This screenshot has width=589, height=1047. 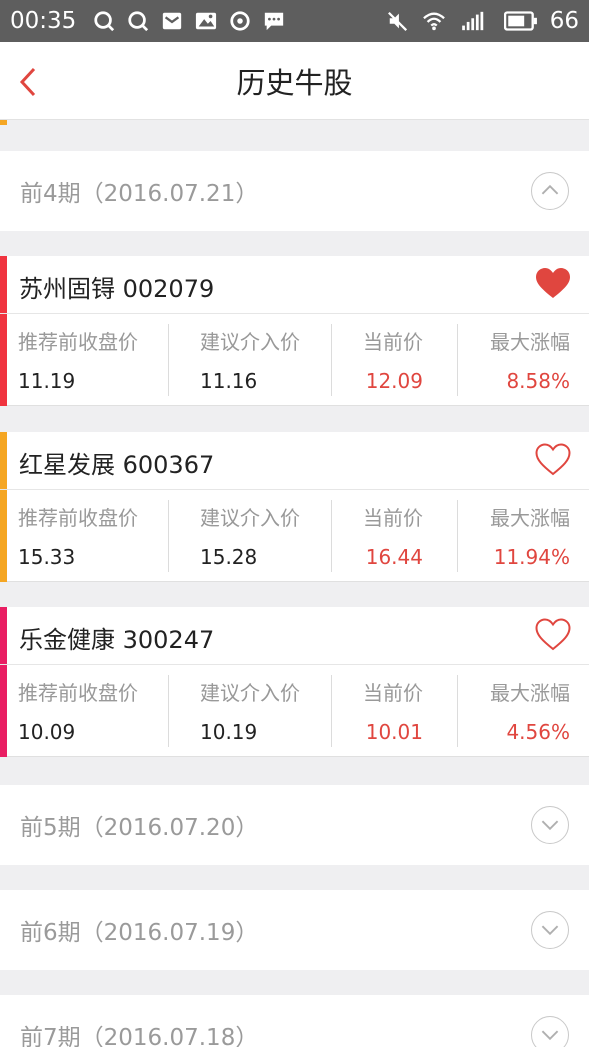 I want to click on period-label: 前5期（2016.07.20）, so click(x=139, y=828).